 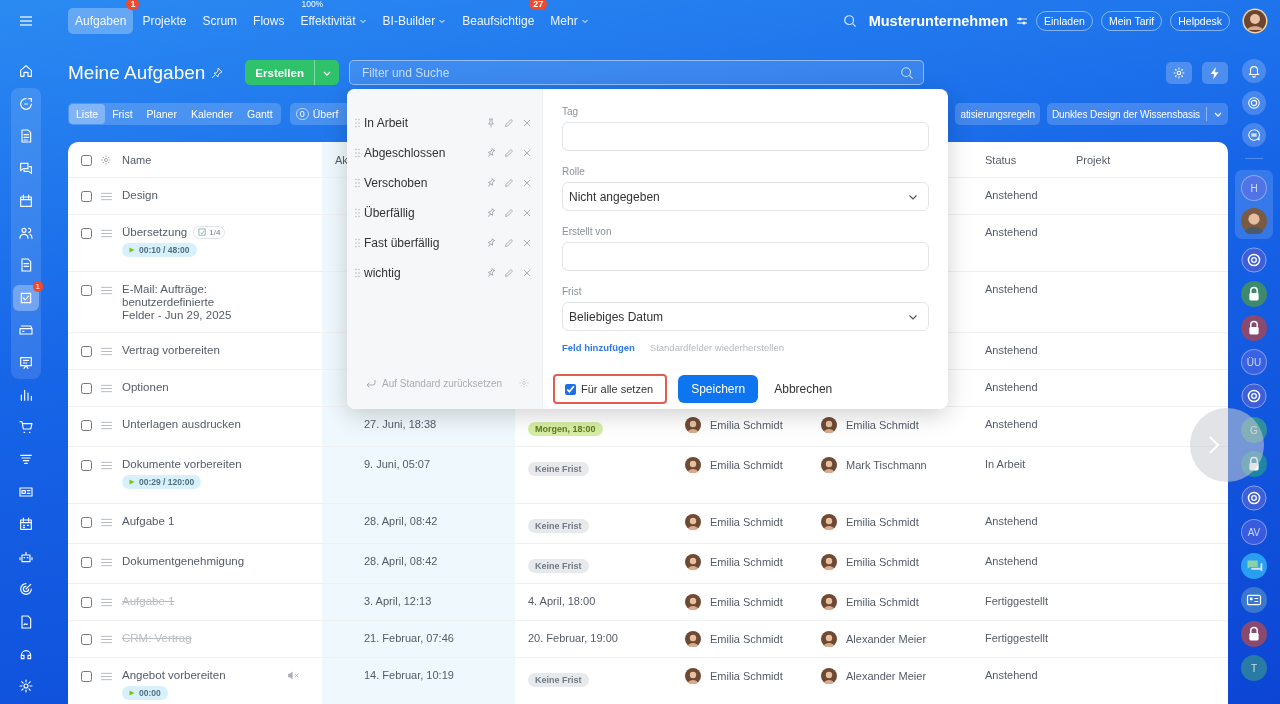 I want to click on cancel-button: Abbrechen, so click(x=803, y=389).